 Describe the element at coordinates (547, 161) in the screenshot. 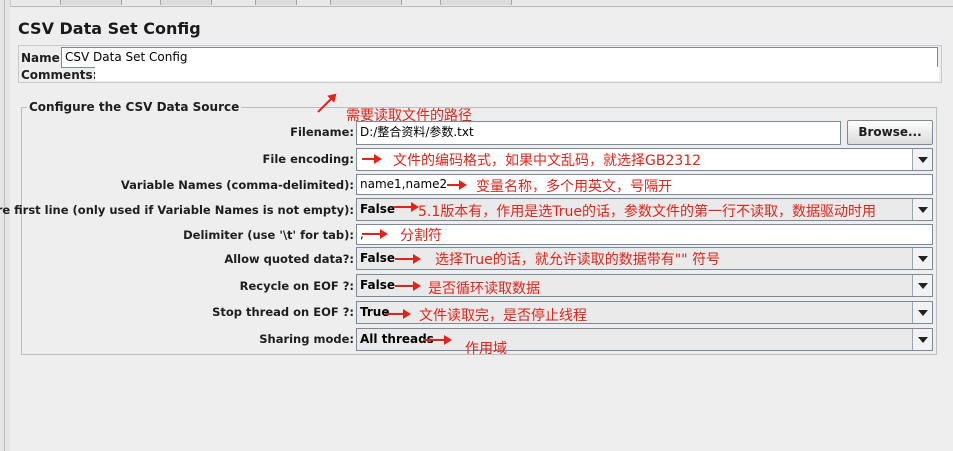

I see `annotation-encoding: 文件的编码格式，如果中文乱码，就选择GB2312` at that location.